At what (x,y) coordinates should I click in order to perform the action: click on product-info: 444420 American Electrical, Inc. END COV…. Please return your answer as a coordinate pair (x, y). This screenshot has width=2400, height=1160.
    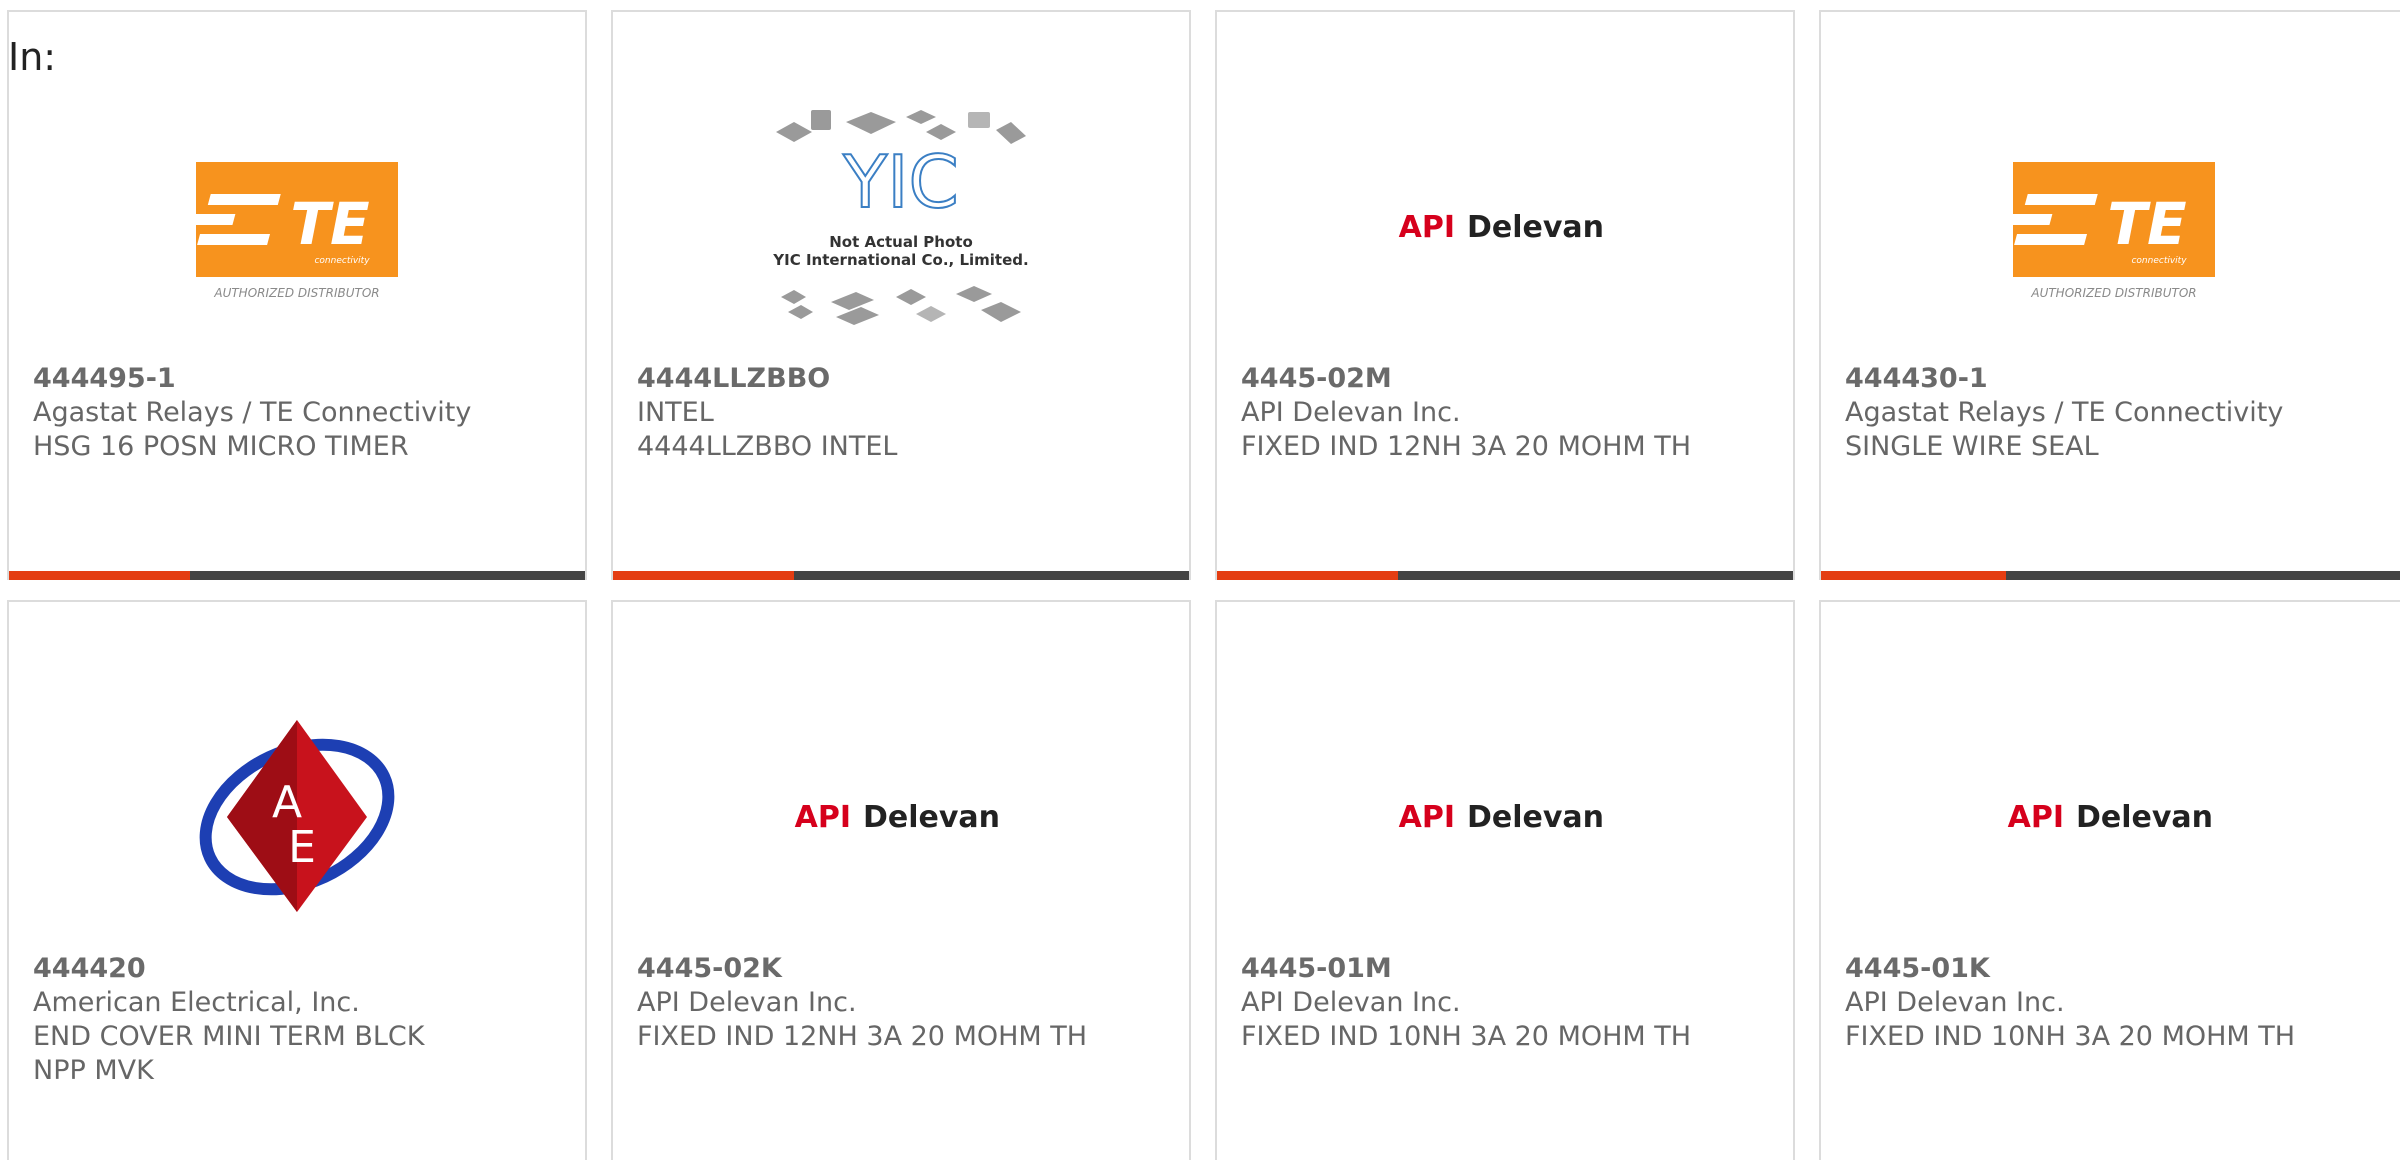
    Looking at the image, I should click on (304, 1020).